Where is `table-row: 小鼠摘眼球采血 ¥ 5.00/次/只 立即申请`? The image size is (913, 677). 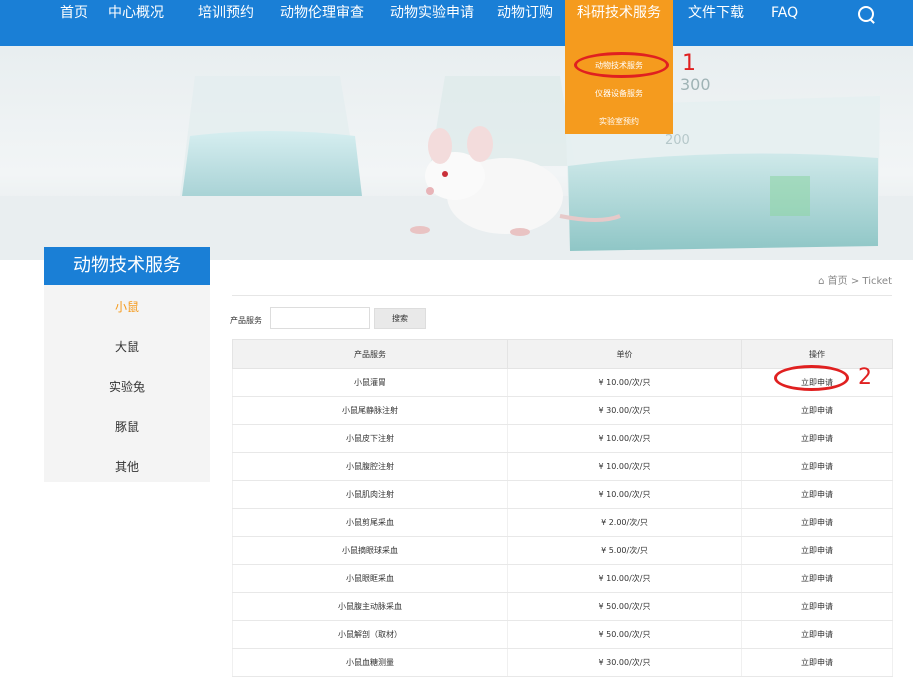
table-row: 小鼠摘眼球采血 ¥ 5.00/次/只 立即申请 is located at coordinates (562, 550).